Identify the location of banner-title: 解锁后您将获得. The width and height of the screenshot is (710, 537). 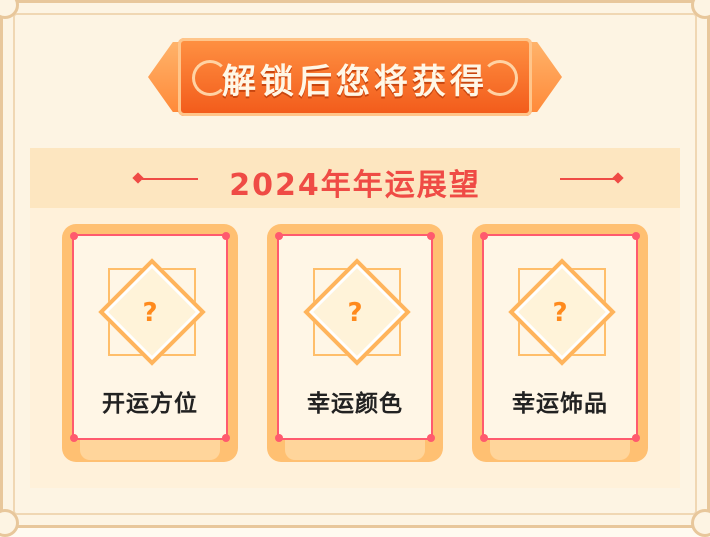
(355, 82).